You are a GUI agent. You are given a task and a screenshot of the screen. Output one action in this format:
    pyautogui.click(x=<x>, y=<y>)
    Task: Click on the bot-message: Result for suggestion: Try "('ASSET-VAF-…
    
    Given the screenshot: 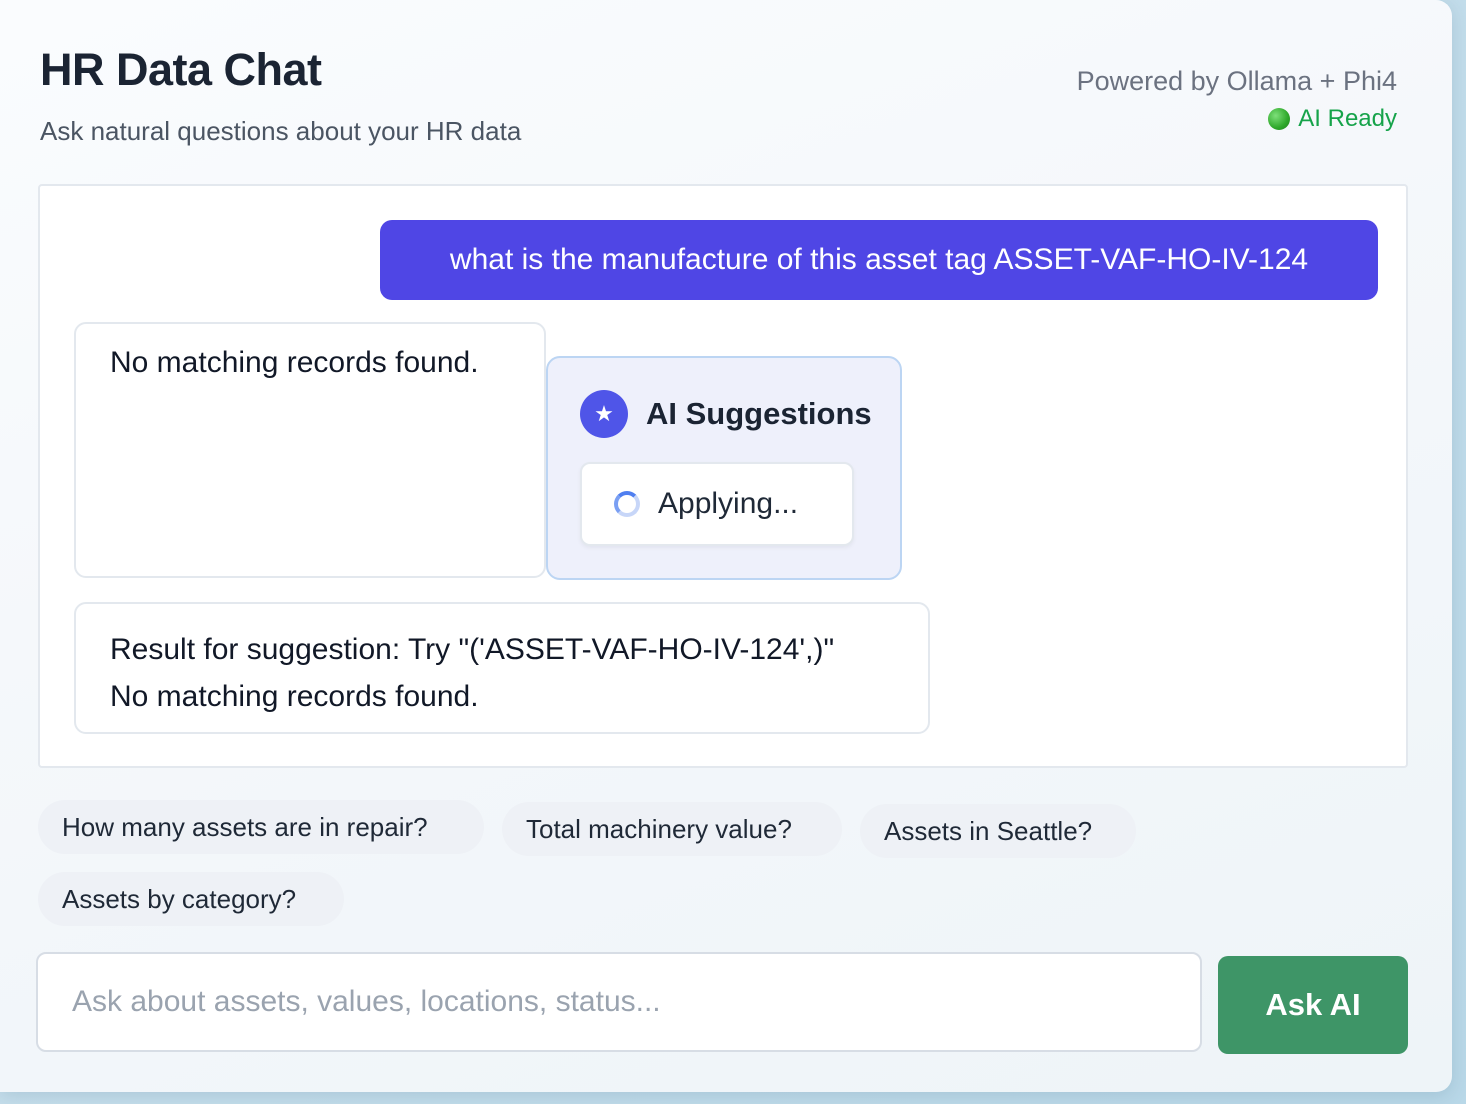 What is the action you would take?
    pyautogui.click(x=502, y=668)
    